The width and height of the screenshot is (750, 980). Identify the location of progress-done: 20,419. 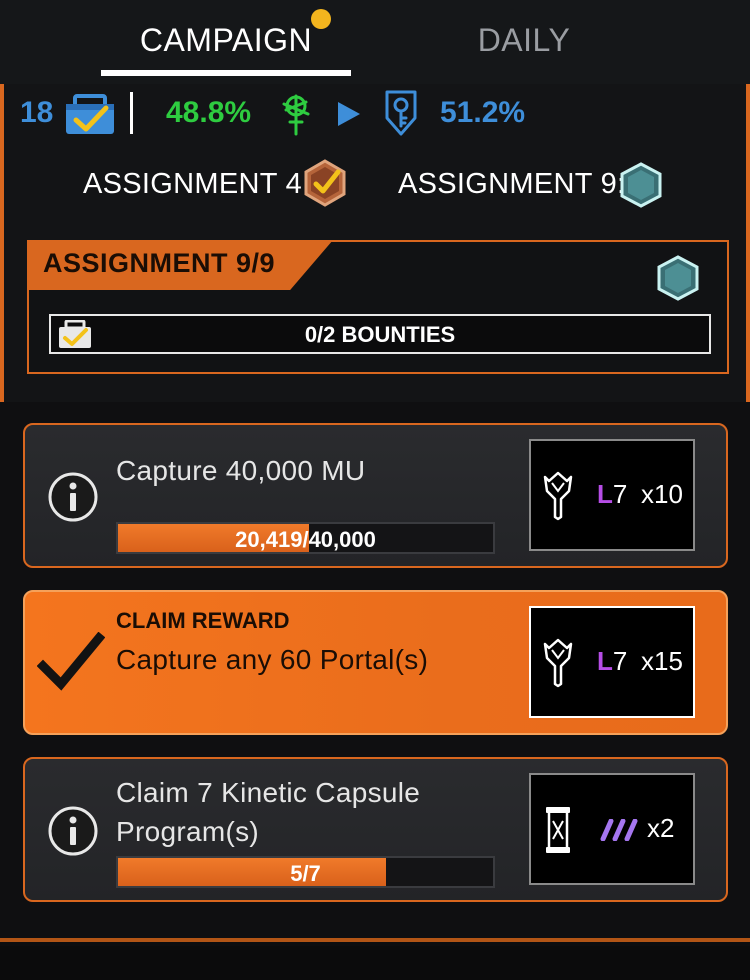
(269, 539).